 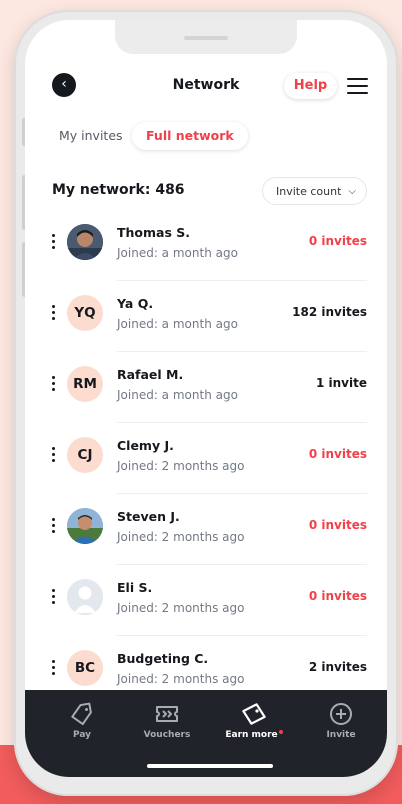 What do you see at coordinates (135, 587) in the screenshot?
I see `member-name: Eli S.` at bounding box center [135, 587].